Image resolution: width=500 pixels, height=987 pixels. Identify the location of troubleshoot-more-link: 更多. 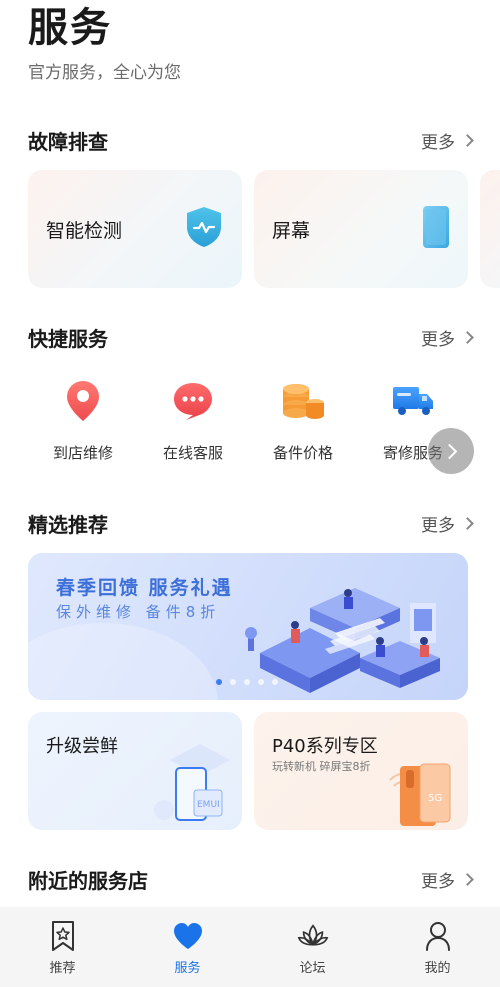
(447, 140).